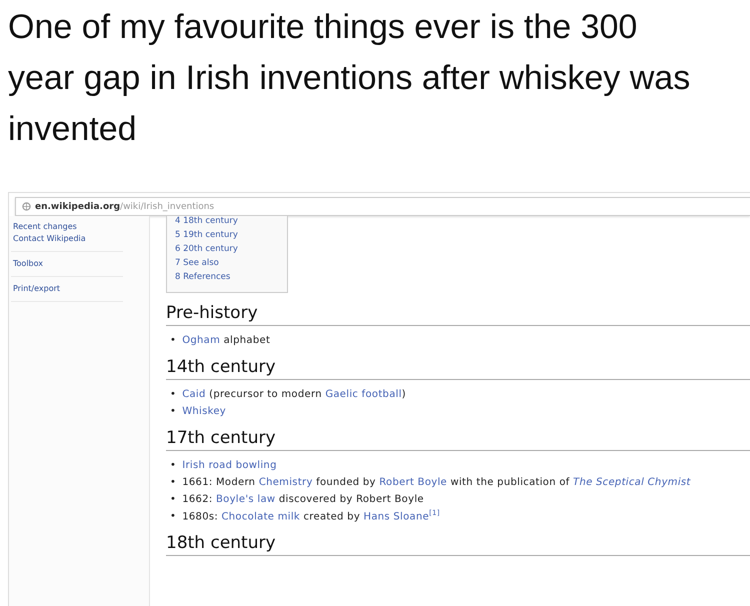  Describe the element at coordinates (285, 482) in the screenshot. I see `link: Chemistry` at that location.